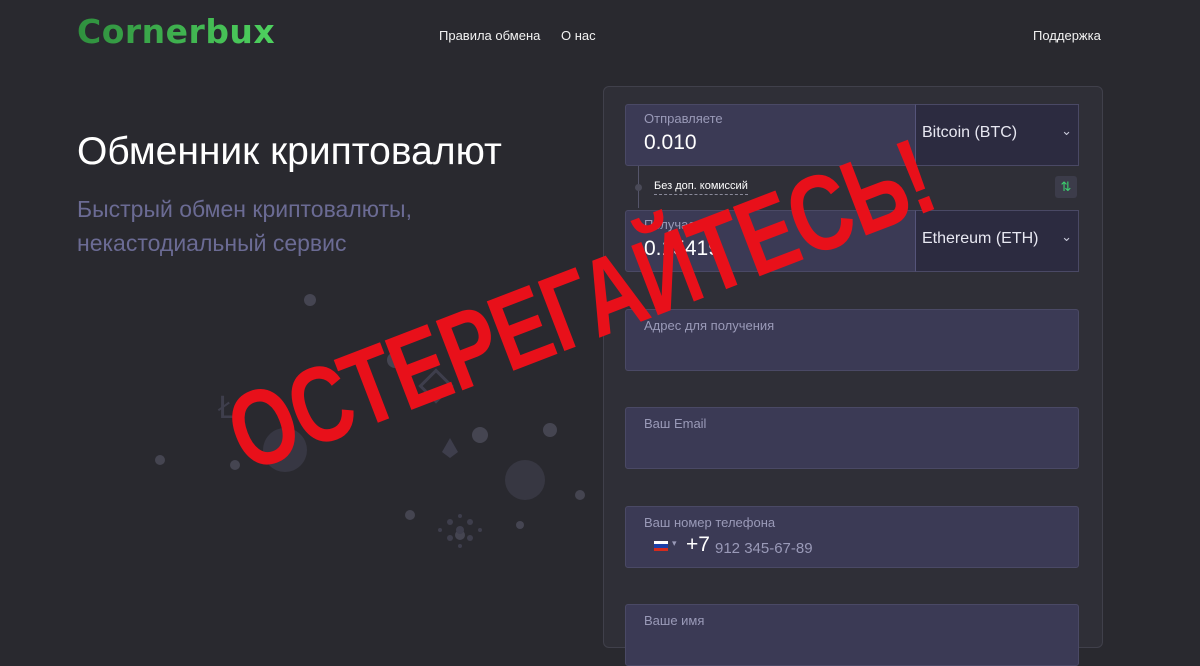 This screenshot has height=666, width=1200. What do you see at coordinates (176, 31) in the screenshot?
I see `logo: Cornerbux` at bounding box center [176, 31].